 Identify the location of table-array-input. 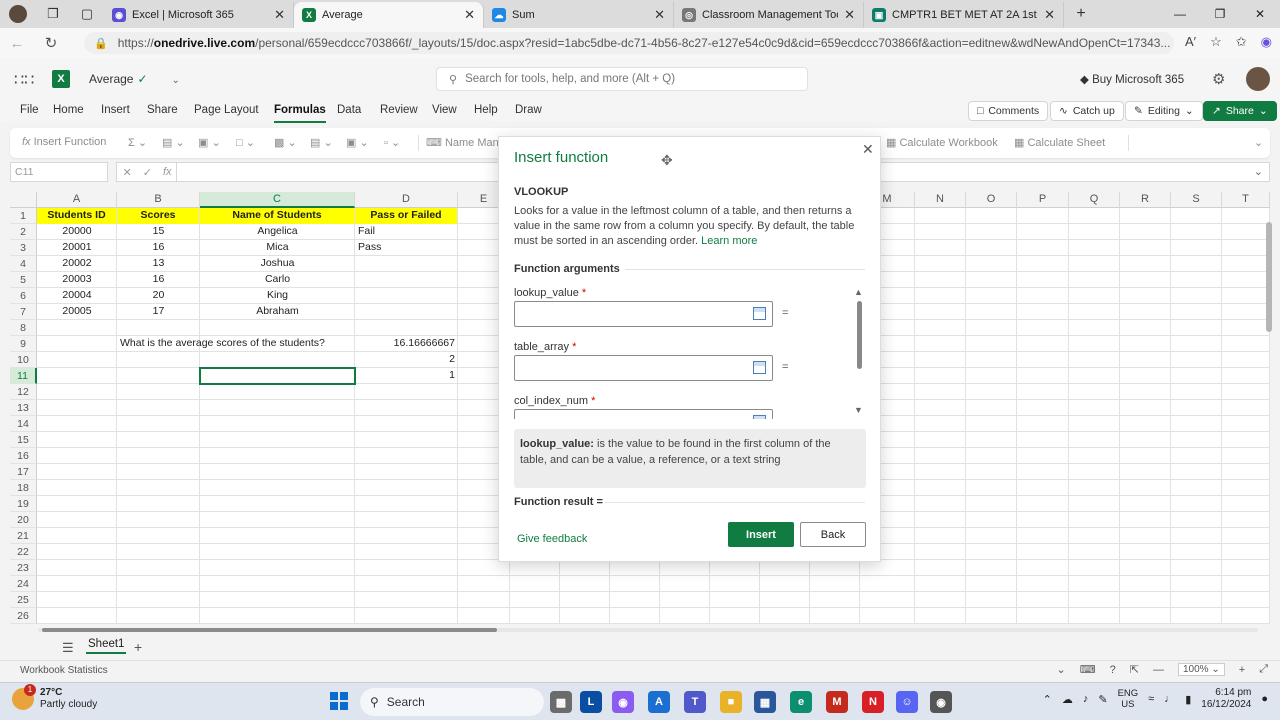
(643, 368).